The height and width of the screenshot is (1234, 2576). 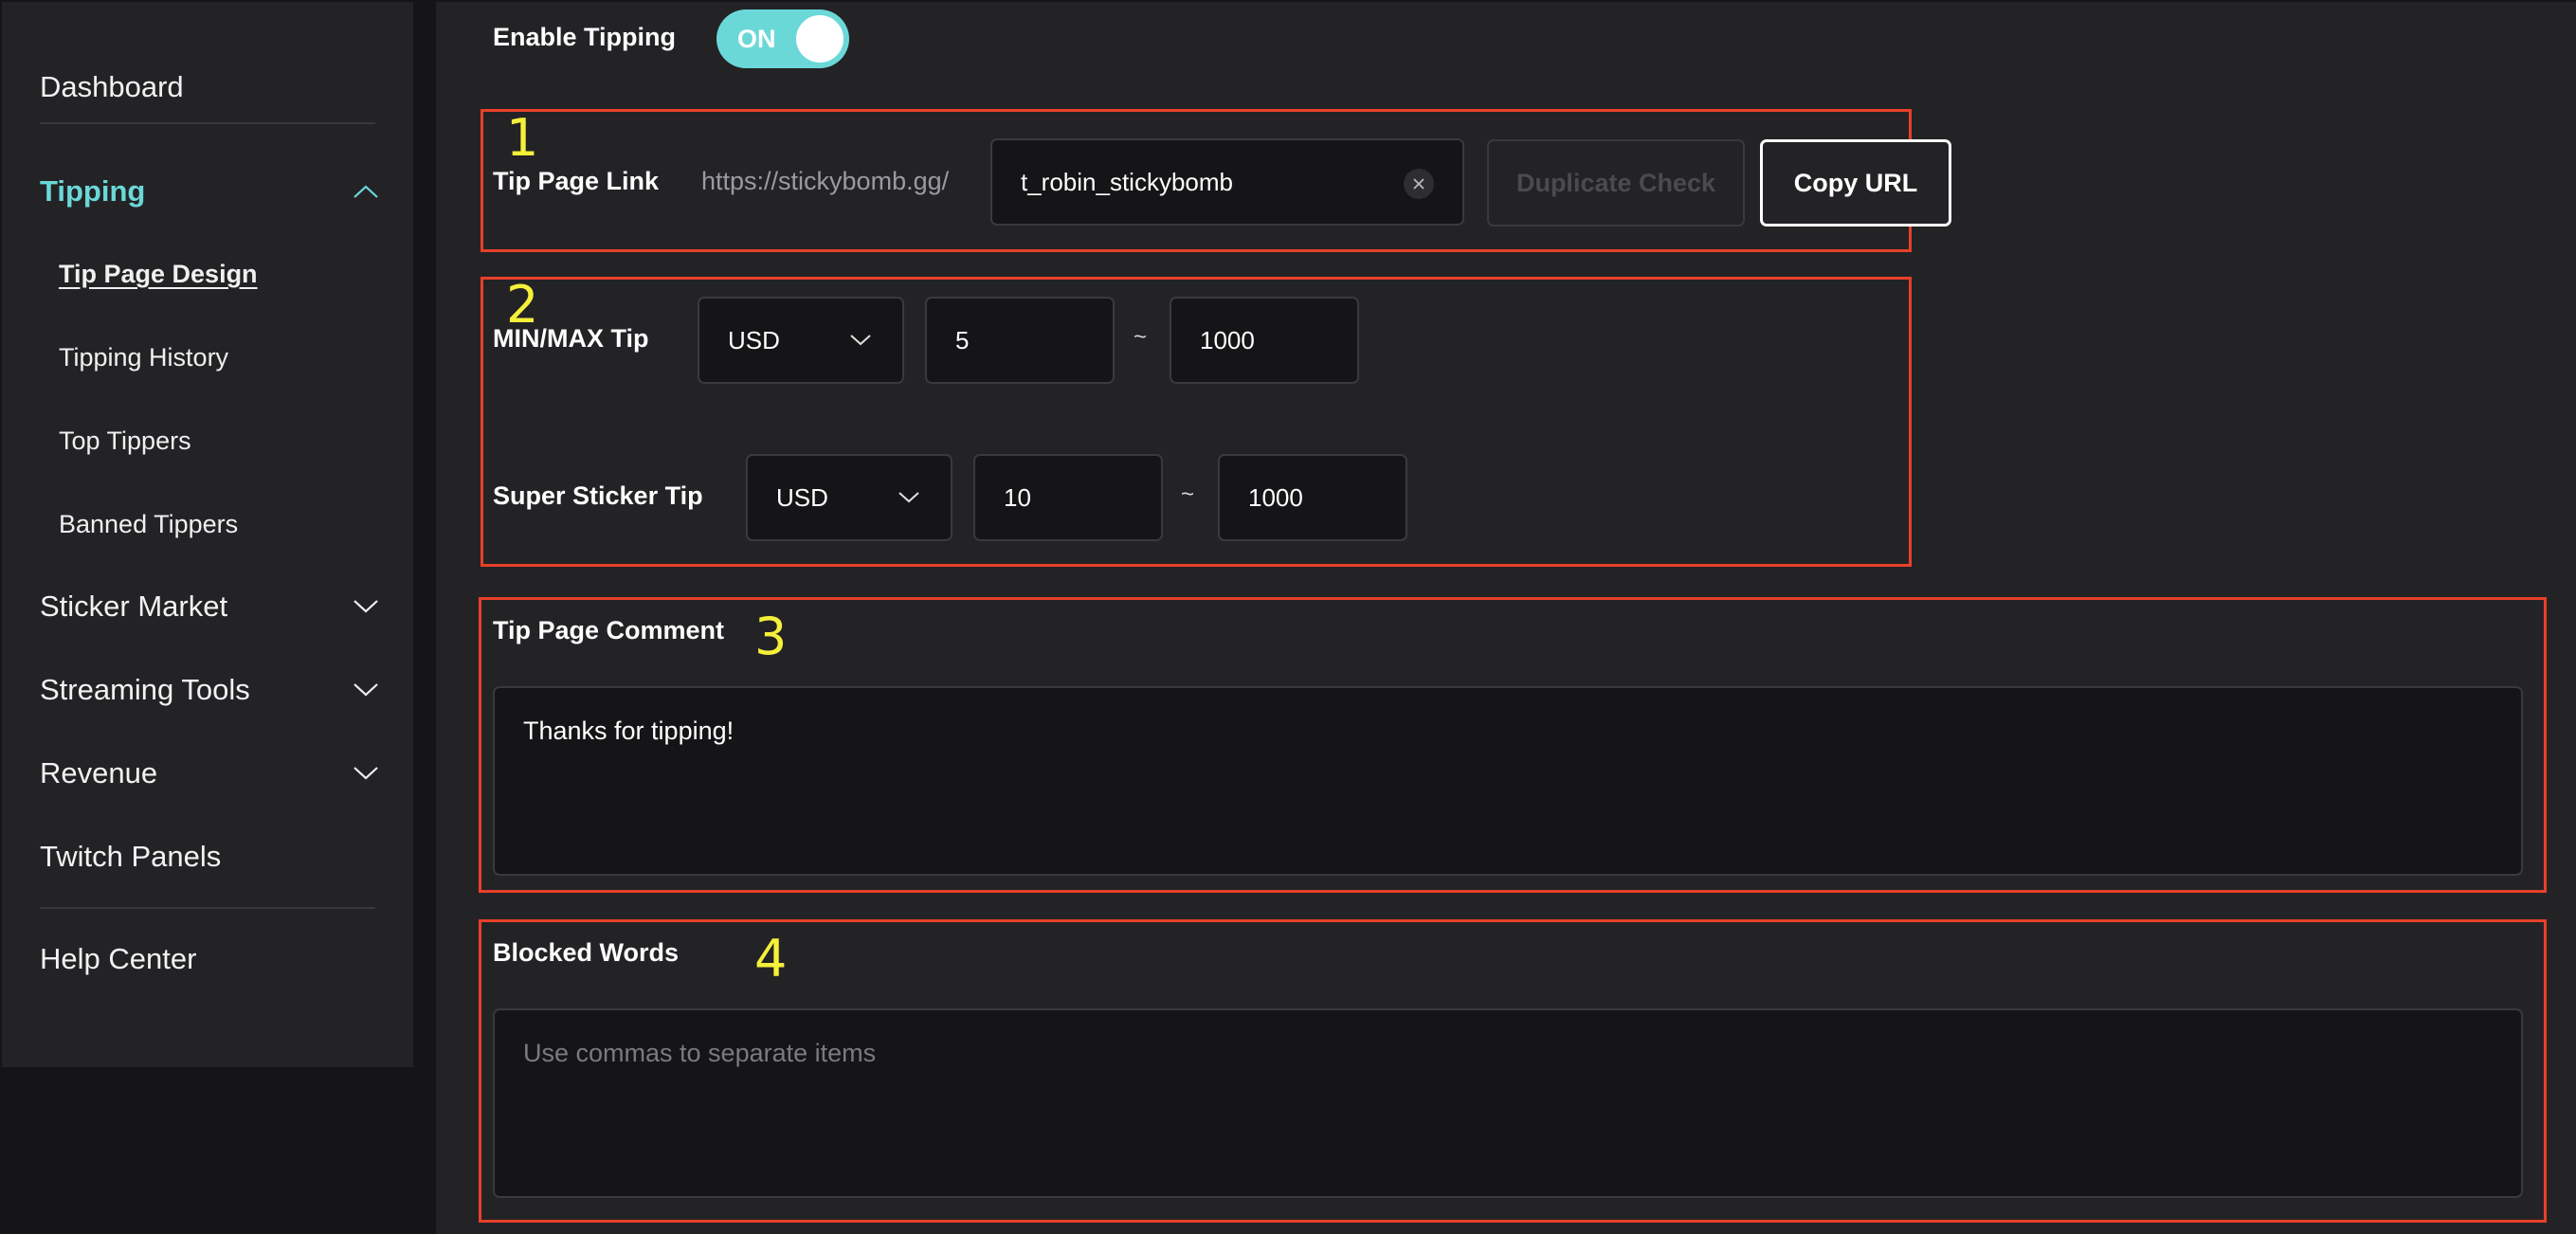 What do you see at coordinates (1068, 497) in the screenshot?
I see `super-sticker-min-input: 10` at bounding box center [1068, 497].